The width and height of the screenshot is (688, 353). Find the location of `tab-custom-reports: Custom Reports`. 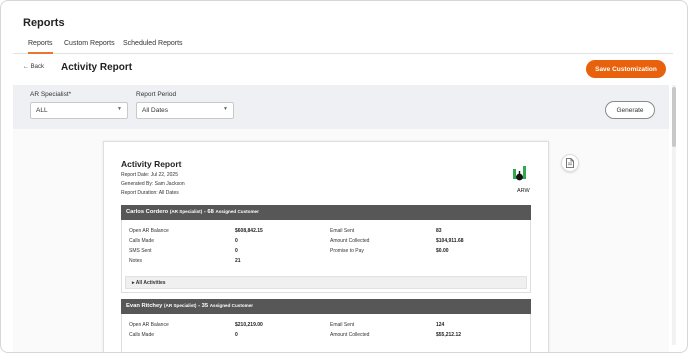

tab-custom-reports: Custom Reports is located at coordinates (89, 47).